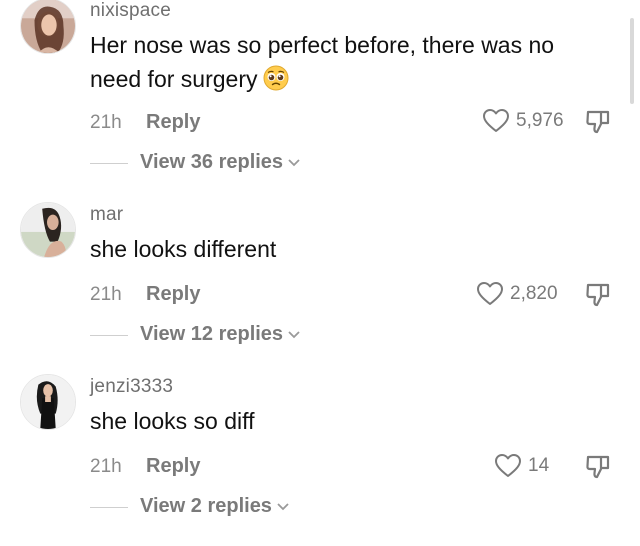 This screenshot has width=640, height=546. I want to click on view-replies-button: View 12 replies, so click(220, 334).